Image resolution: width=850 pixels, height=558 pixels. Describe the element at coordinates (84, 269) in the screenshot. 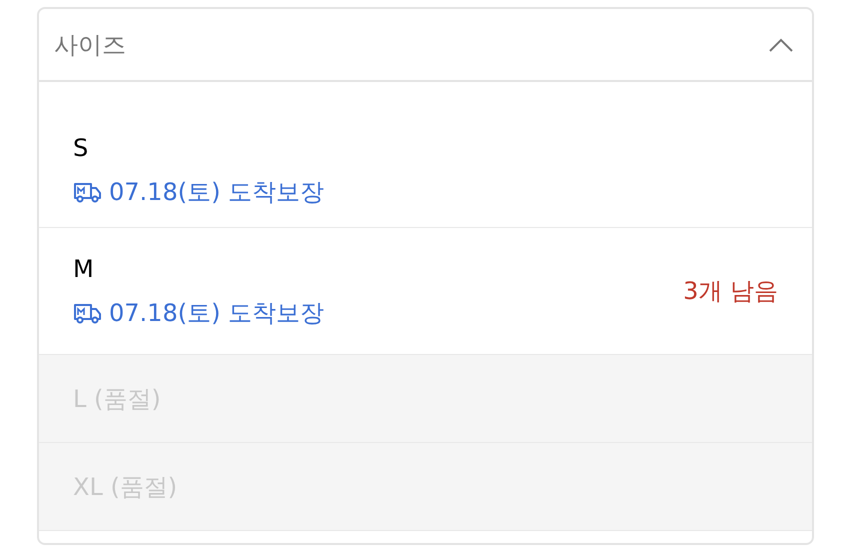

I see `size-name: M` at that location.